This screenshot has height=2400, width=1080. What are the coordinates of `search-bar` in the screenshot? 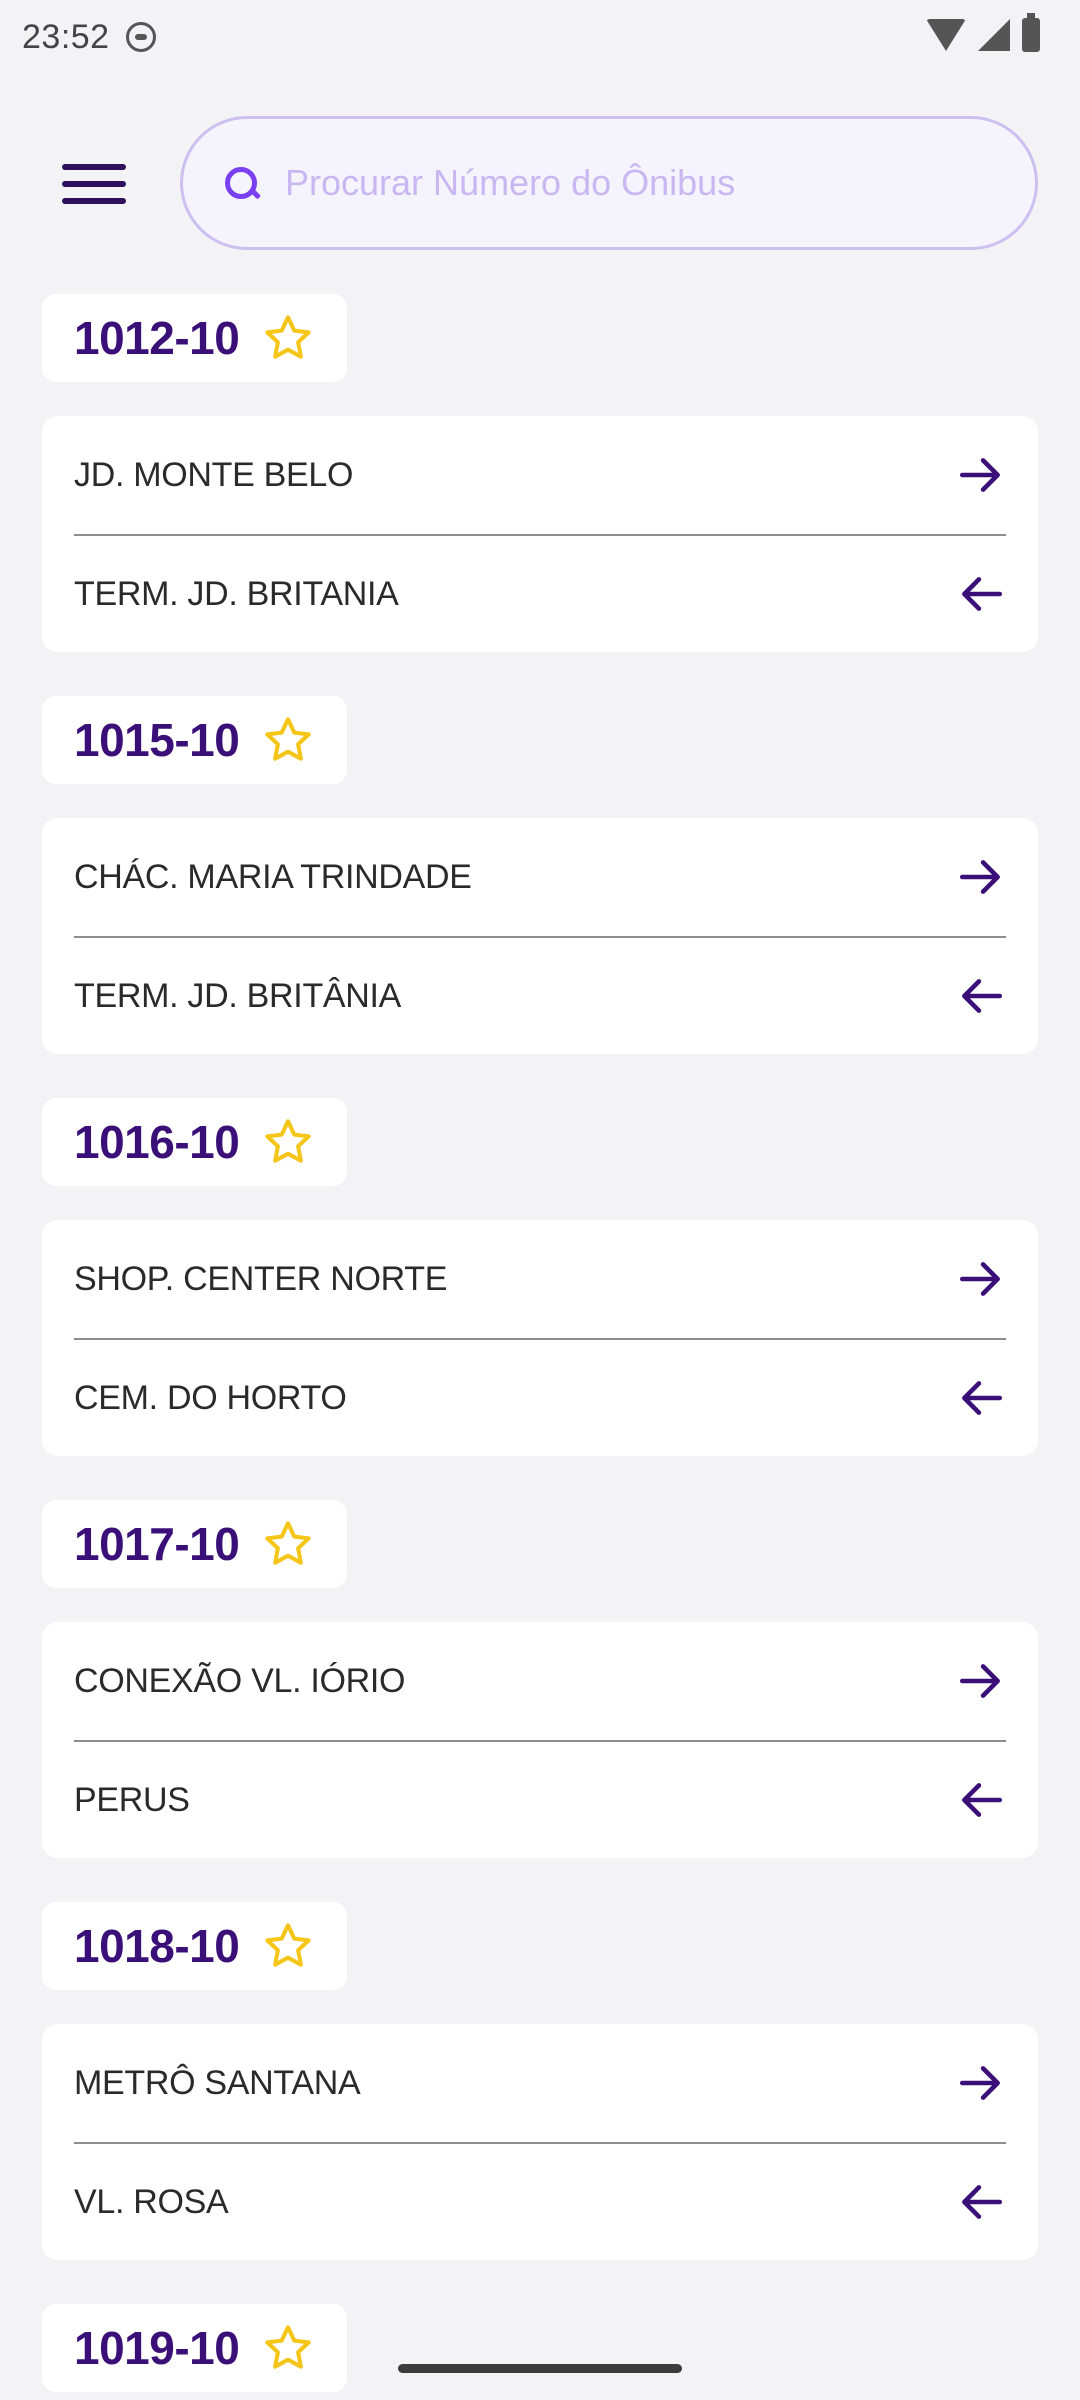 It's located at (609, 183).